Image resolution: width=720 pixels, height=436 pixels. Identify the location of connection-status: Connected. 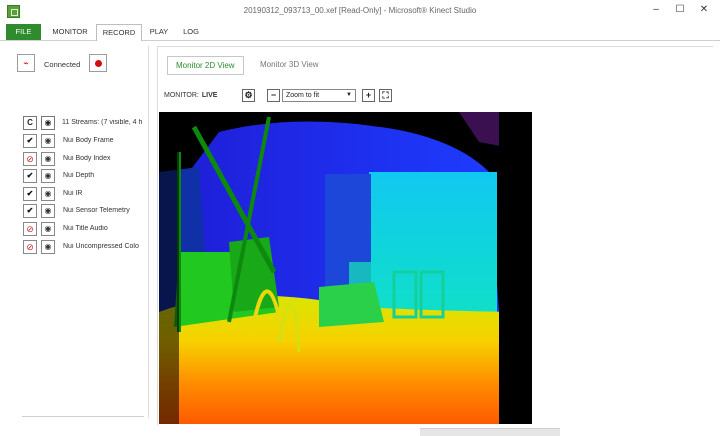
(62, 64).